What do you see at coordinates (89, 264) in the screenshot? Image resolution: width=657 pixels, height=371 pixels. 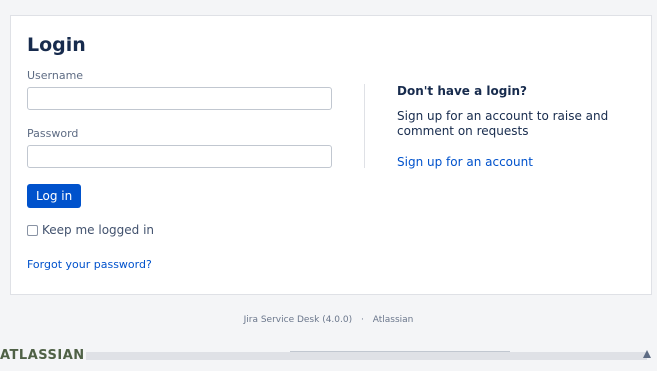 I see `forgot-password-link: Forgot your password?` at bounding box center [89, 264].